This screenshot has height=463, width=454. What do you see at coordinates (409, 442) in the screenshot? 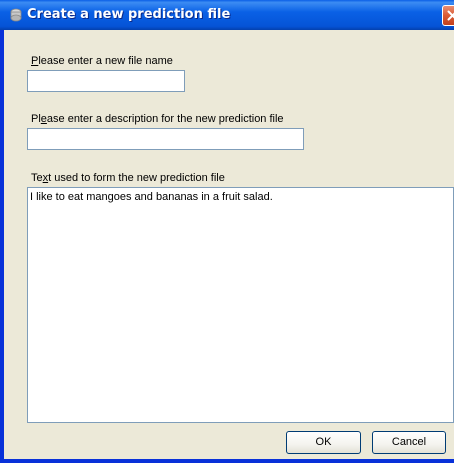
I see `cancel-button: Cancel` at bounding box center [409, 442].